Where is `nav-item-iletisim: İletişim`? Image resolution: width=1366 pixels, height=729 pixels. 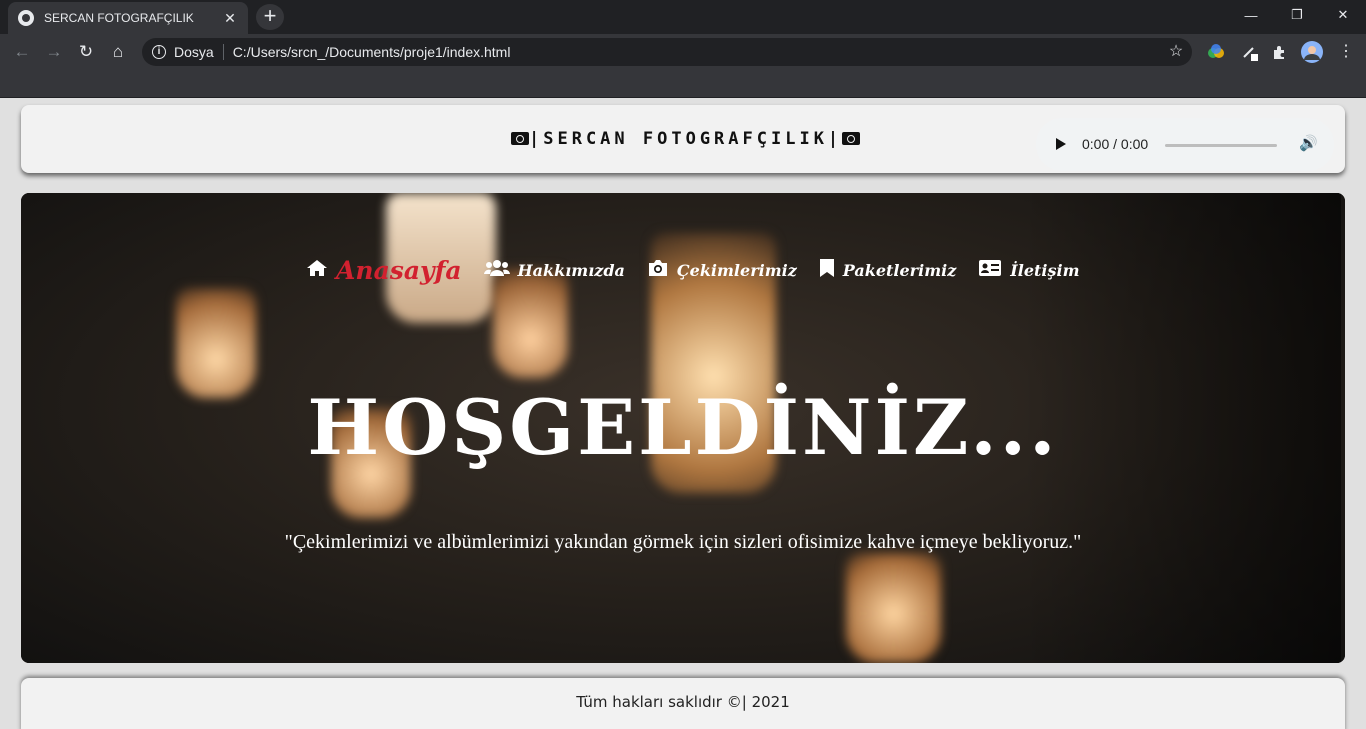
nav-item-iletisim: İletişim is located at coordinates (1029, 270).